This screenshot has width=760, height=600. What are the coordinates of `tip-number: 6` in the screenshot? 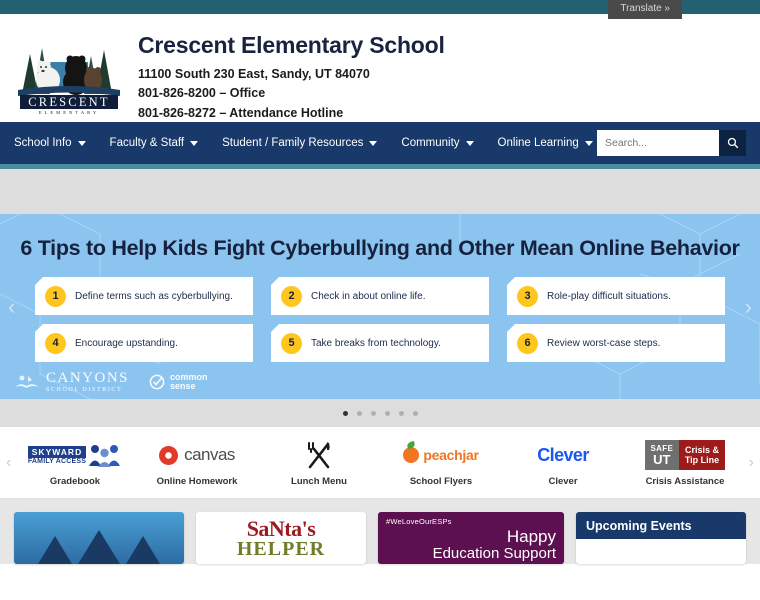 It's located at (527, 343).